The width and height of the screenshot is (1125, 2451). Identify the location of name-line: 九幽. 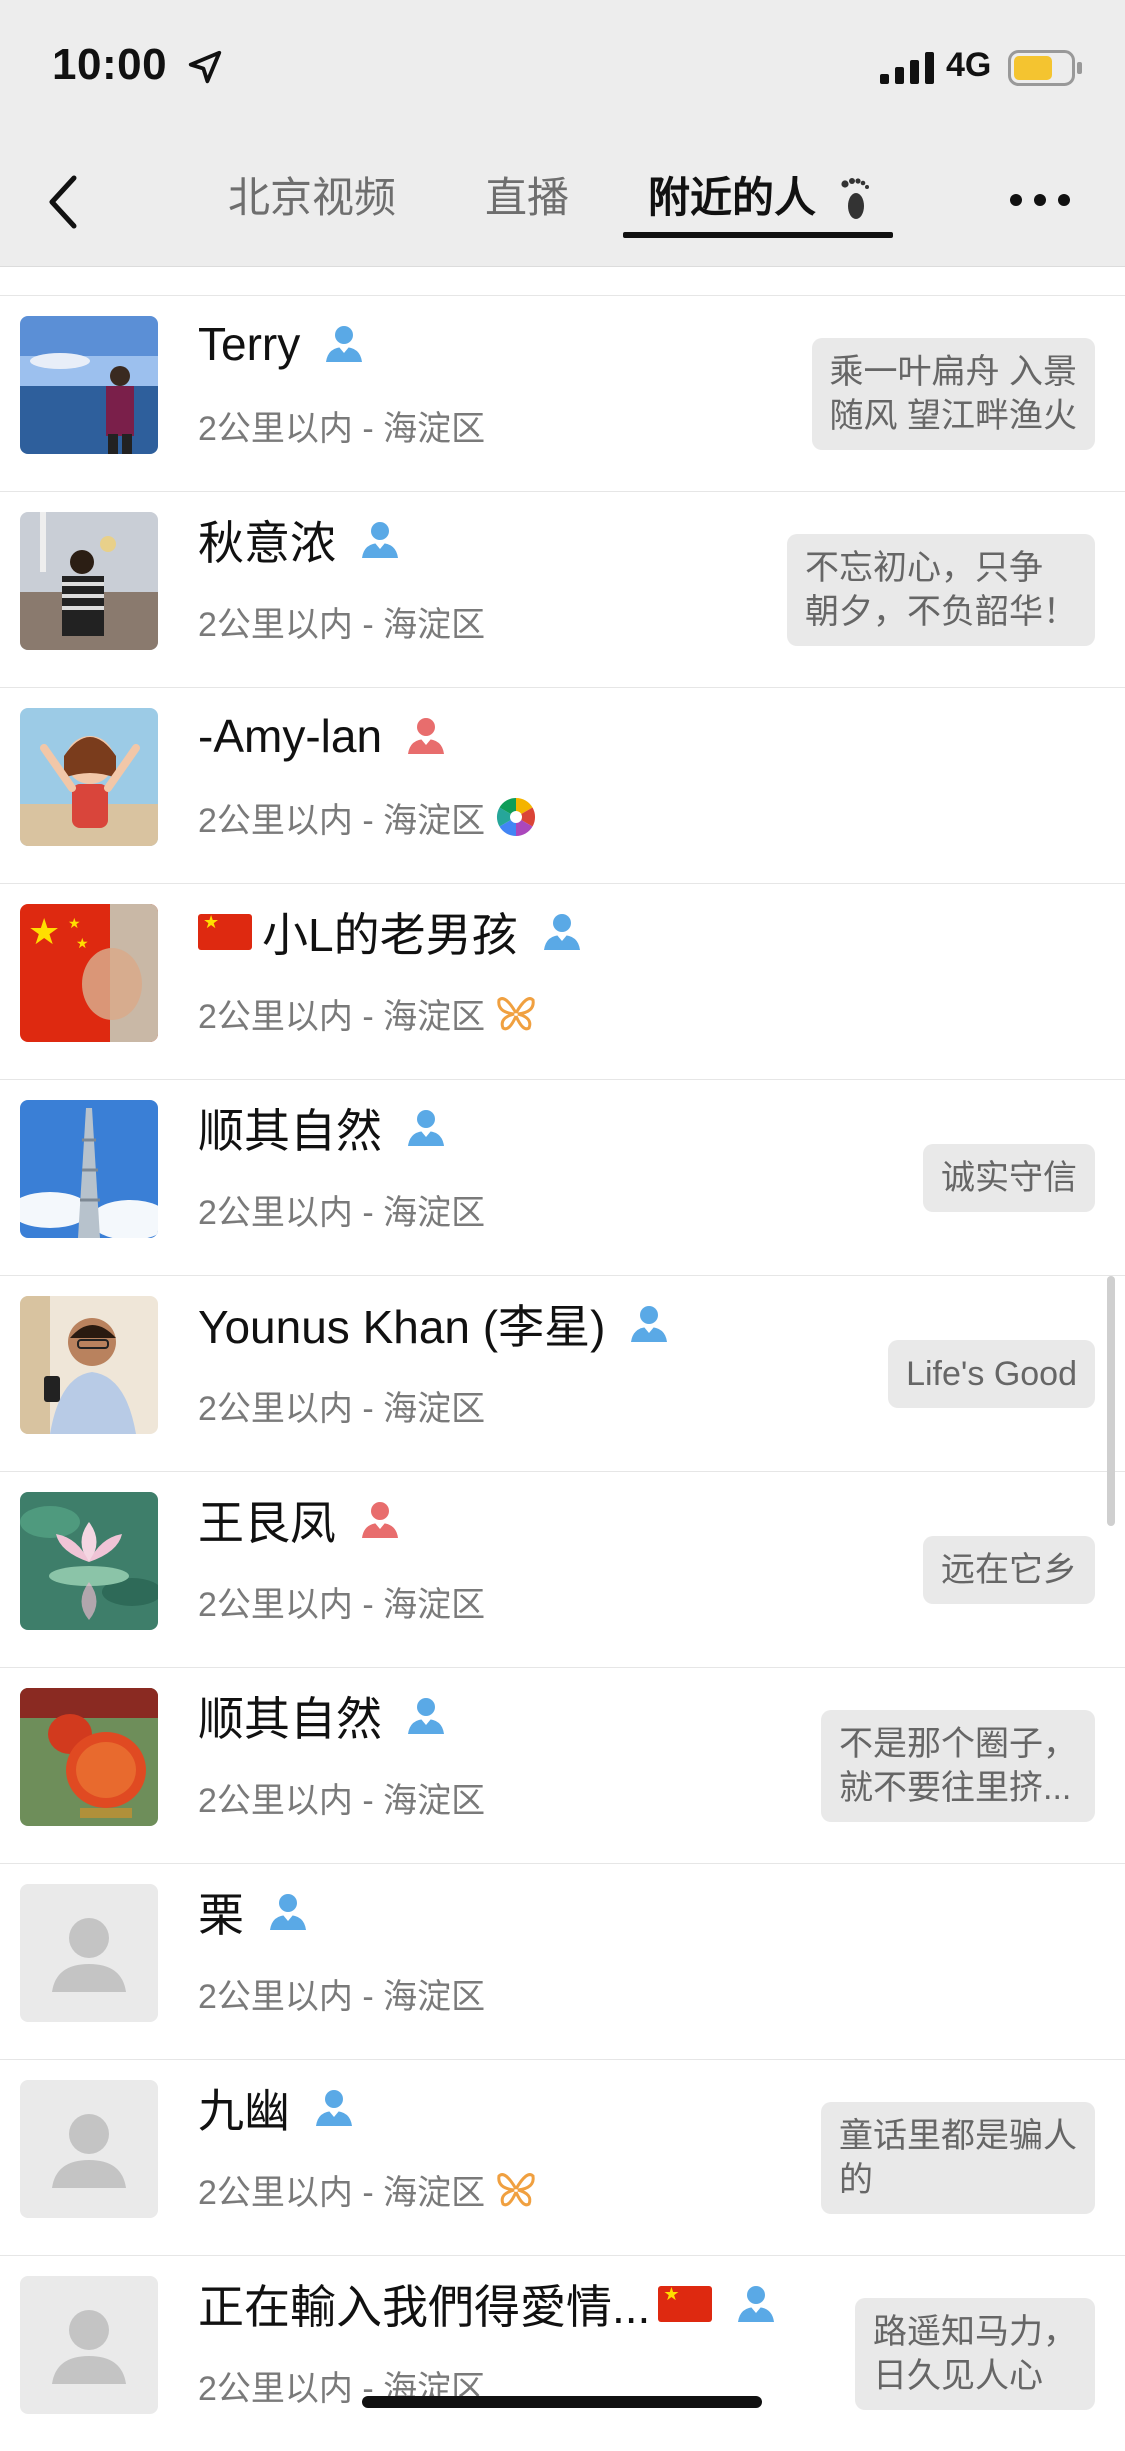
(277, 2108).